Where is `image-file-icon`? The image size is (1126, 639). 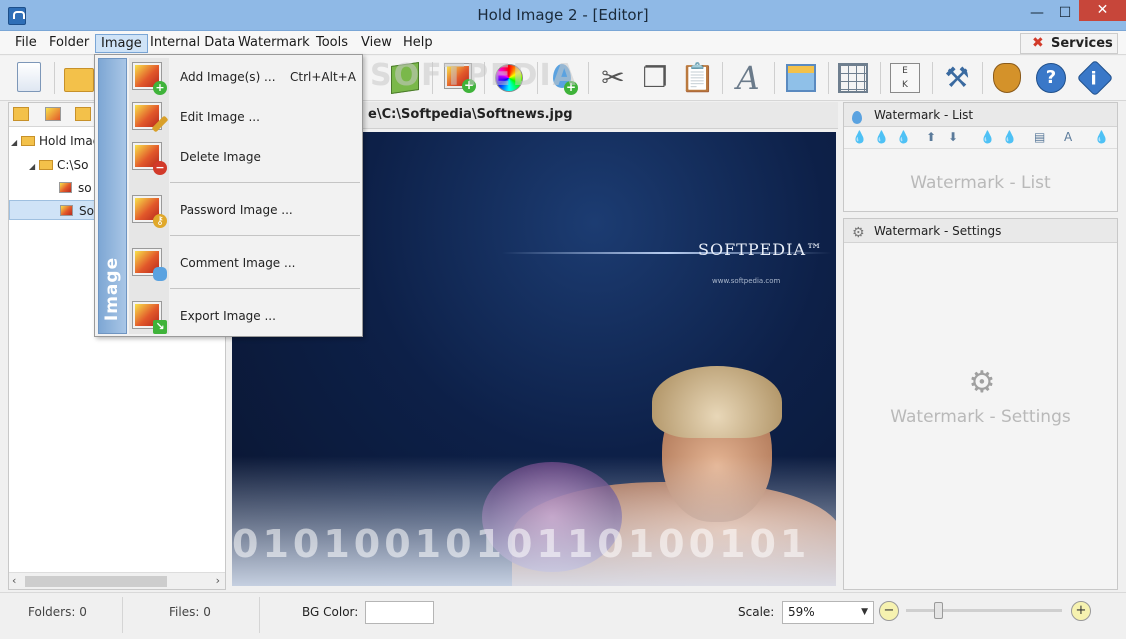 image-file-icon is located at coordinates (66, 210).